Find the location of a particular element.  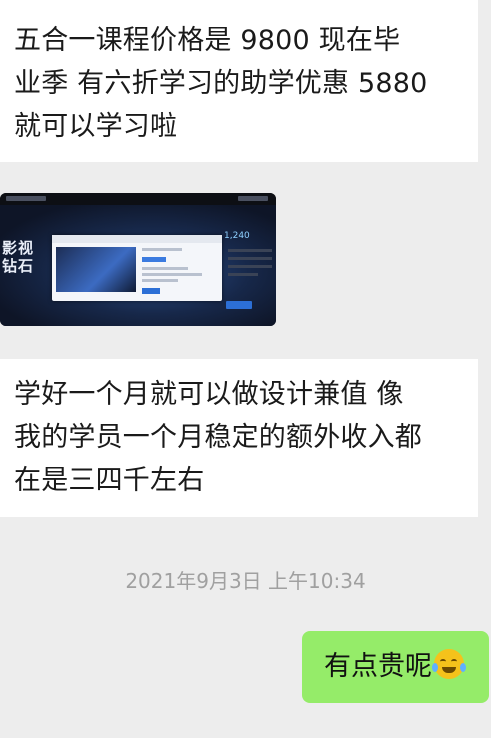

screenshot-dialog-thumbnail is located at coordinates (96, 269).